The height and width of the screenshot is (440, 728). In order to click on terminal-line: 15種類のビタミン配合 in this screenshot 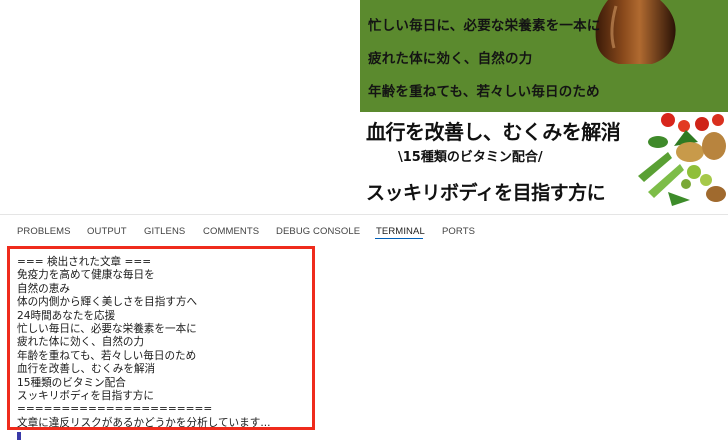, I will do `click(71, 382)`.